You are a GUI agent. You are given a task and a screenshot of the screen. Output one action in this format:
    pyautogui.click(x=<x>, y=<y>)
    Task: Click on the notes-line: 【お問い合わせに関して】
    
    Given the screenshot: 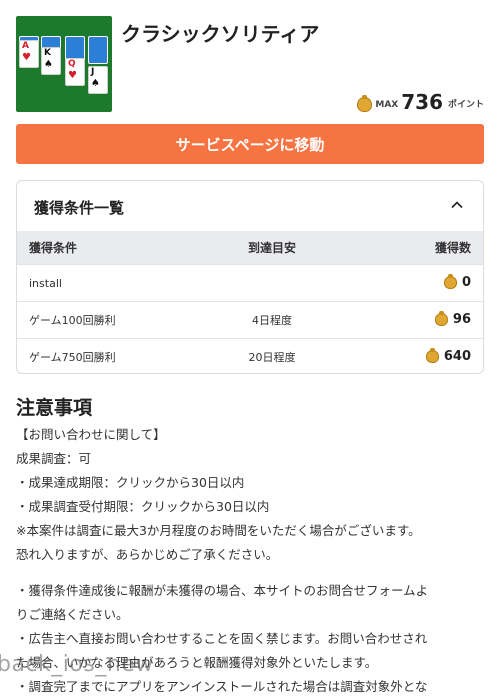 What is the action you would take?
    pyautogui.click(x=91, y=434)
    